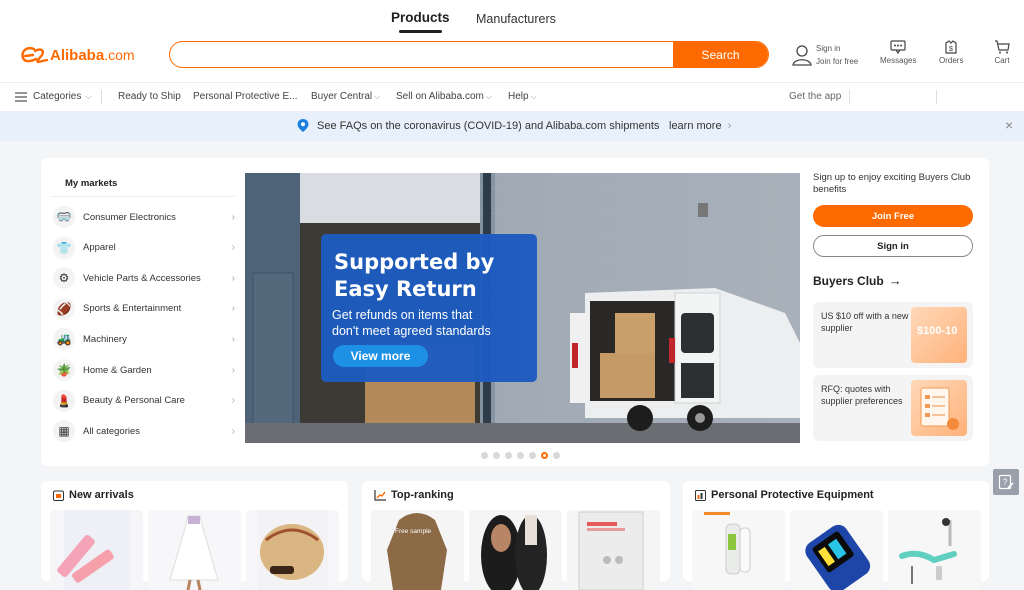 This screenshot has height=590, width=1024. Describe the element at coordinates (402, 315) in the screenshot. I see `banner-subtitle-line1: Get refunds on items that` at that location.